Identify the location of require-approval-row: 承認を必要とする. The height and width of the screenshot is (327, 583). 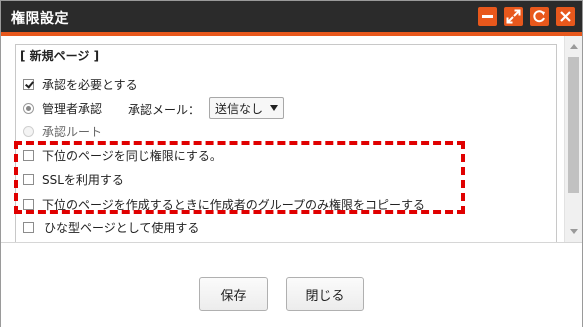
(80, 84).